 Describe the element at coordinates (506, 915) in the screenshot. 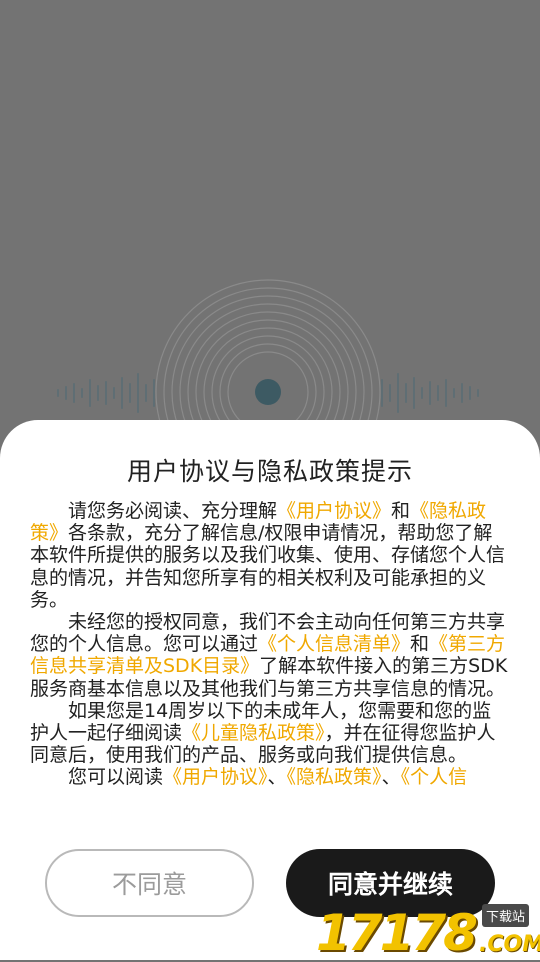

I see `watermark-tag: 下载站` at that location.